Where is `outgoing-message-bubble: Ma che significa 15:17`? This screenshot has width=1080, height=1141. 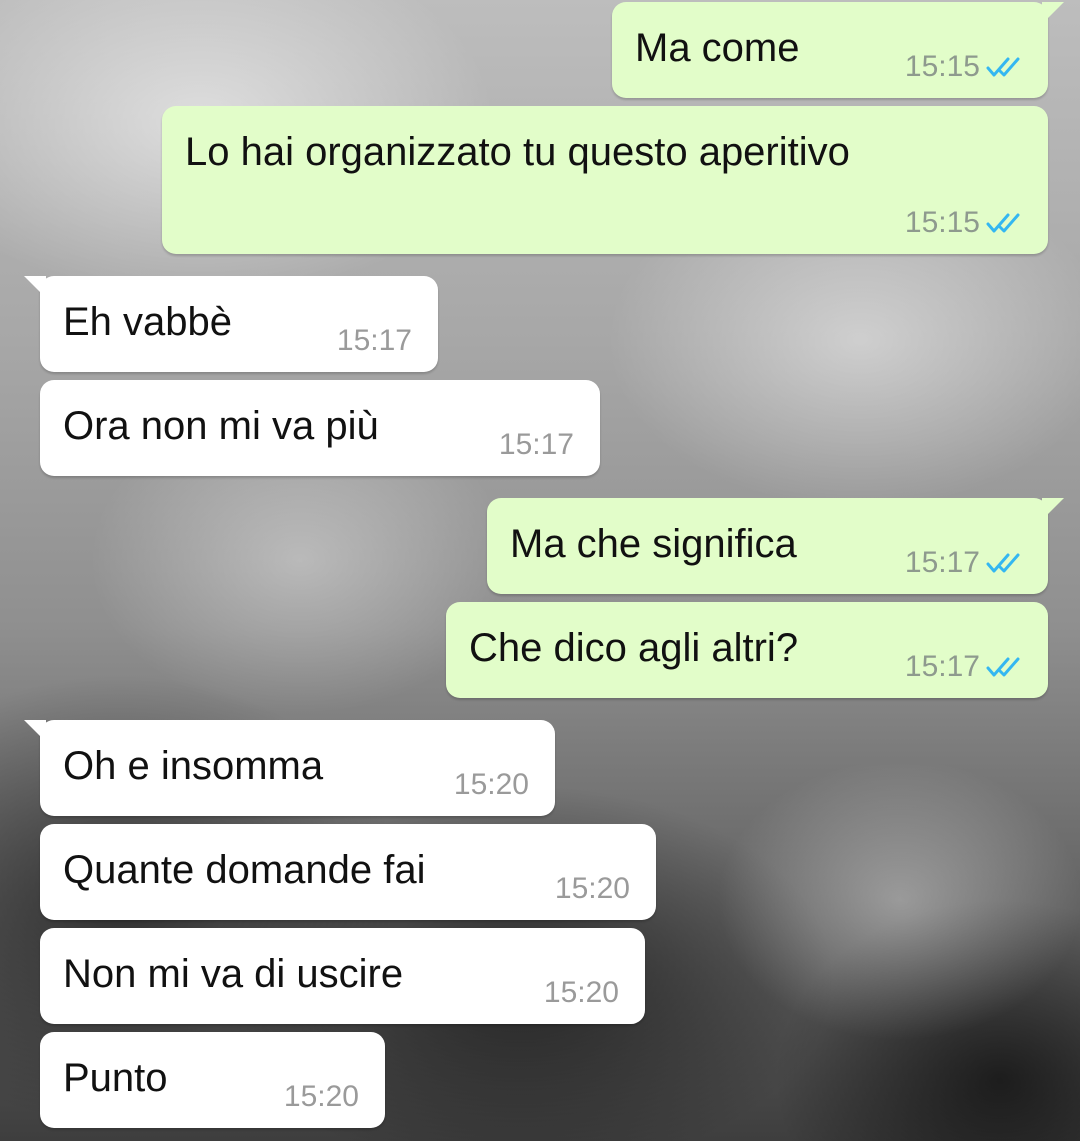 outgoing-message-bubble: Ma che significa 15:17 is located at coordinates (775, 546).